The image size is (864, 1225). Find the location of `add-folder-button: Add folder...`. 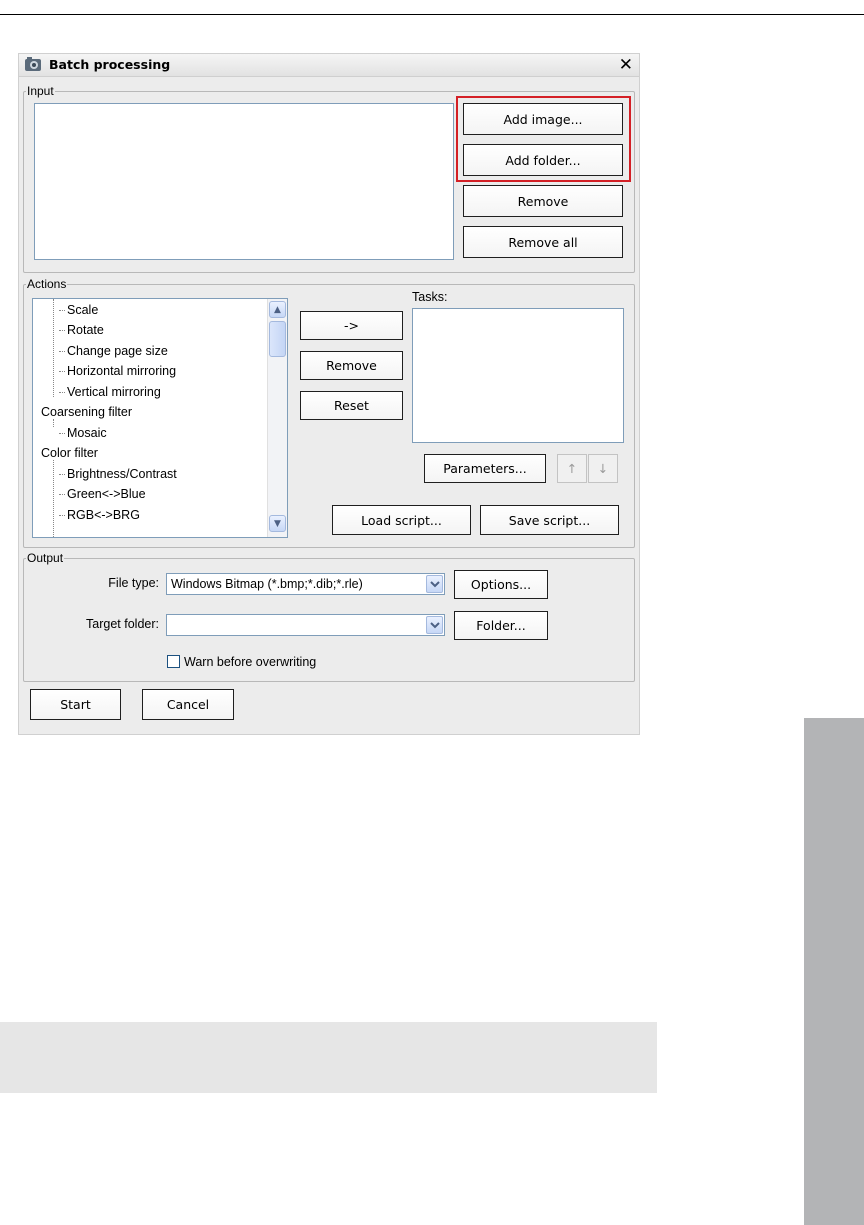

add-folder-button: Add folder... is located at coordinates (543, 160).